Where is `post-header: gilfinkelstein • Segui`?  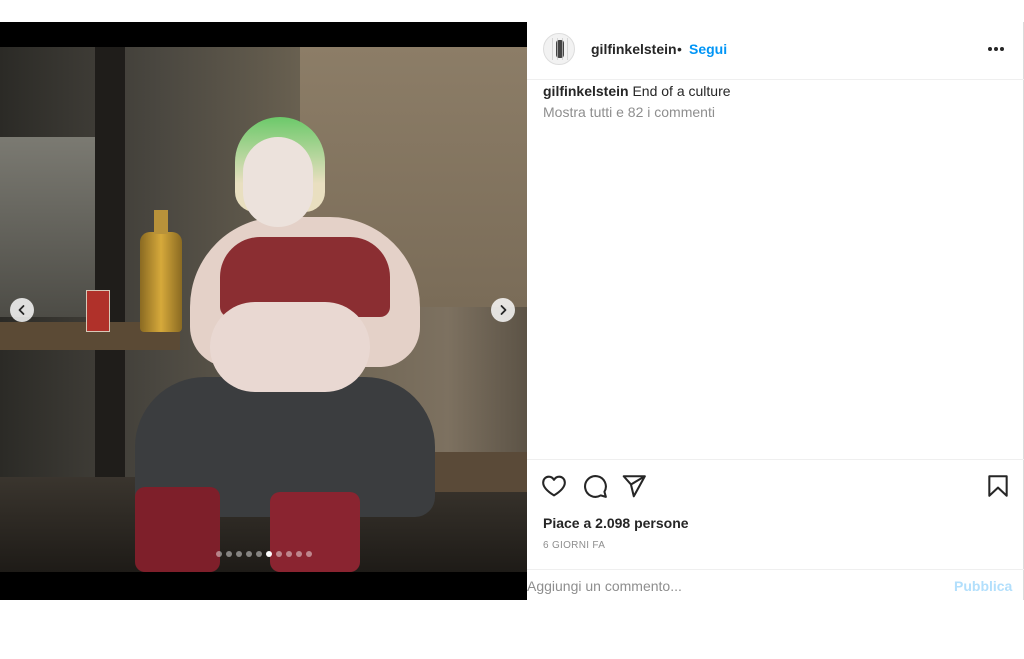 post-header: gilfinkelstein • Segui is located at coordinates (775, 51).